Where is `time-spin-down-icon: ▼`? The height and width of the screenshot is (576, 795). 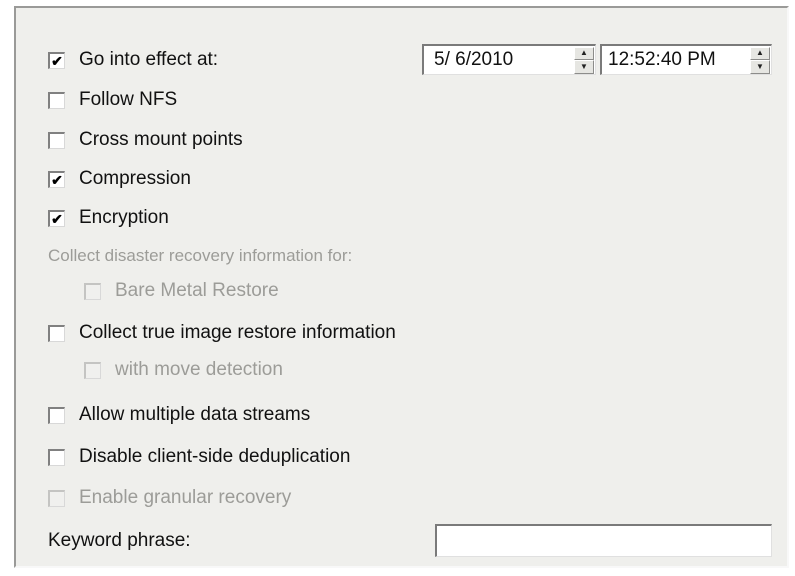 time-spin-down-icon: ▼ is located at coordinates (760, 67).